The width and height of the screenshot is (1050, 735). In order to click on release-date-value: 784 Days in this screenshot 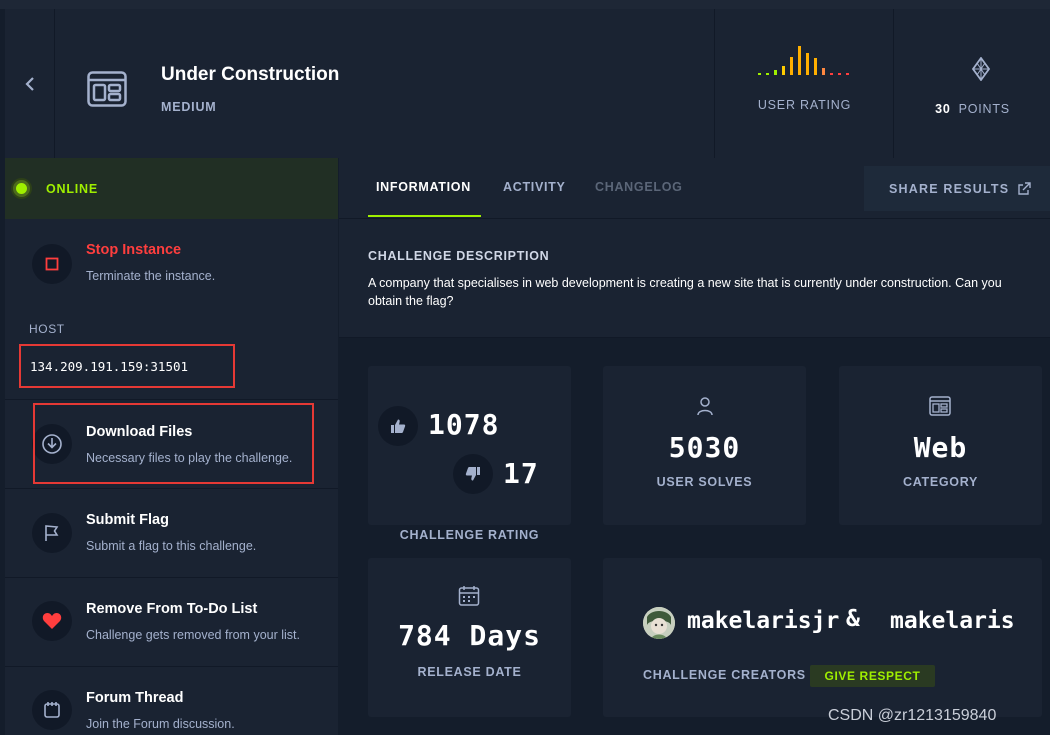, I will do `click(469, 635)`.